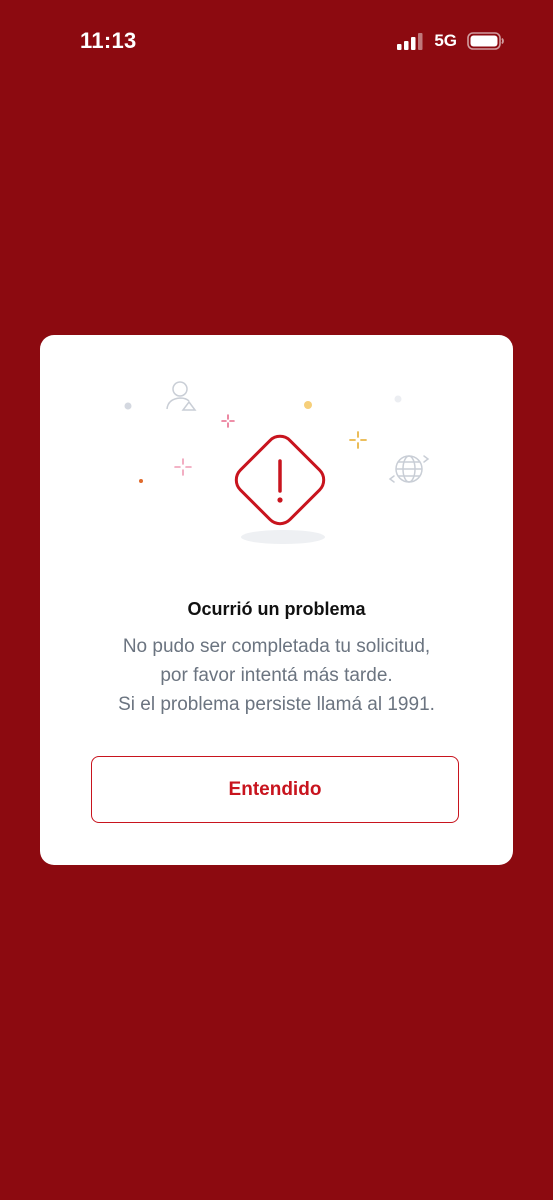  I want to click on shadow-shape, so click(283, 537).